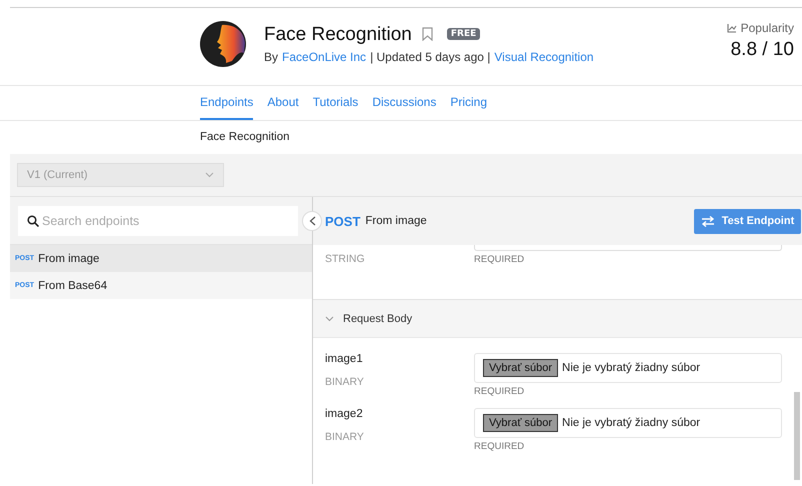 Image resolution: width=802 pixels, height=486 pixels. I want to click on request-body-header: Request Body, so click(557, 319).